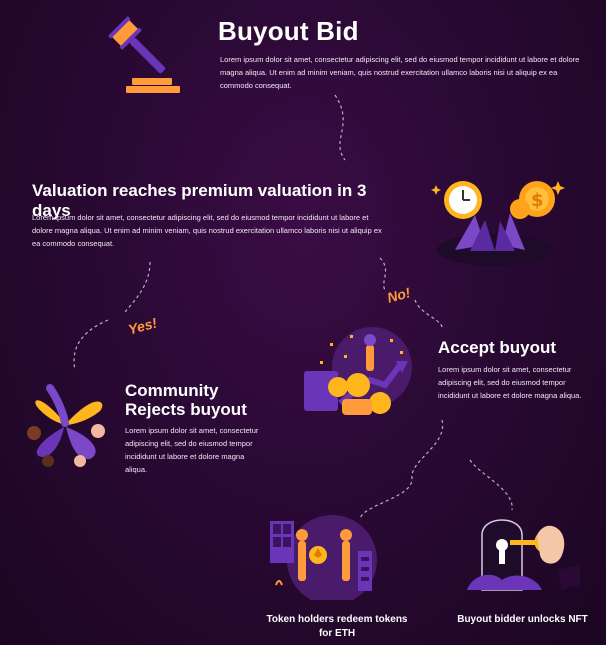  What do you see at coordinates (337, 633) in the screenshot?
I see `redeem-caption-line2: for ETH` at bounding box center [337, 633].